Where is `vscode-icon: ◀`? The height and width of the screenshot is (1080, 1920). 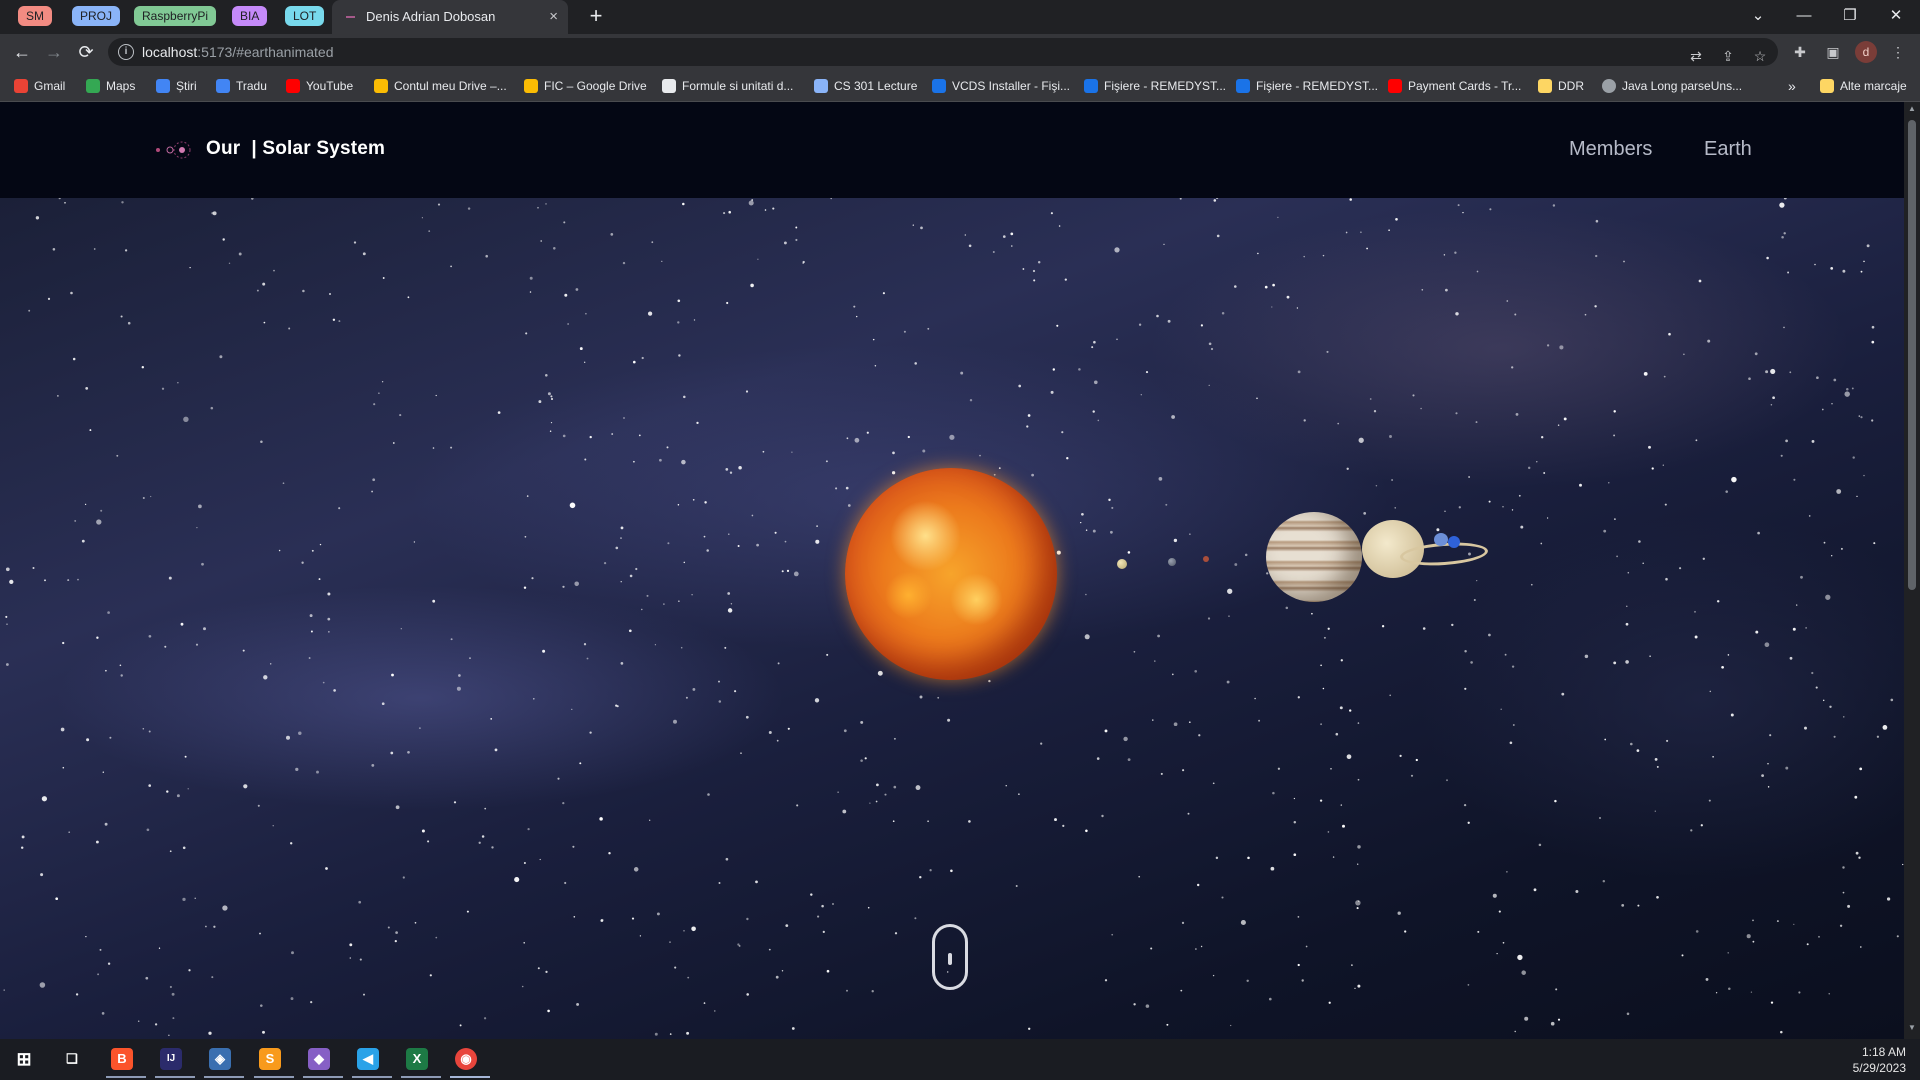
vscode-icon: ◀ is located at coordinates (372, 1061).